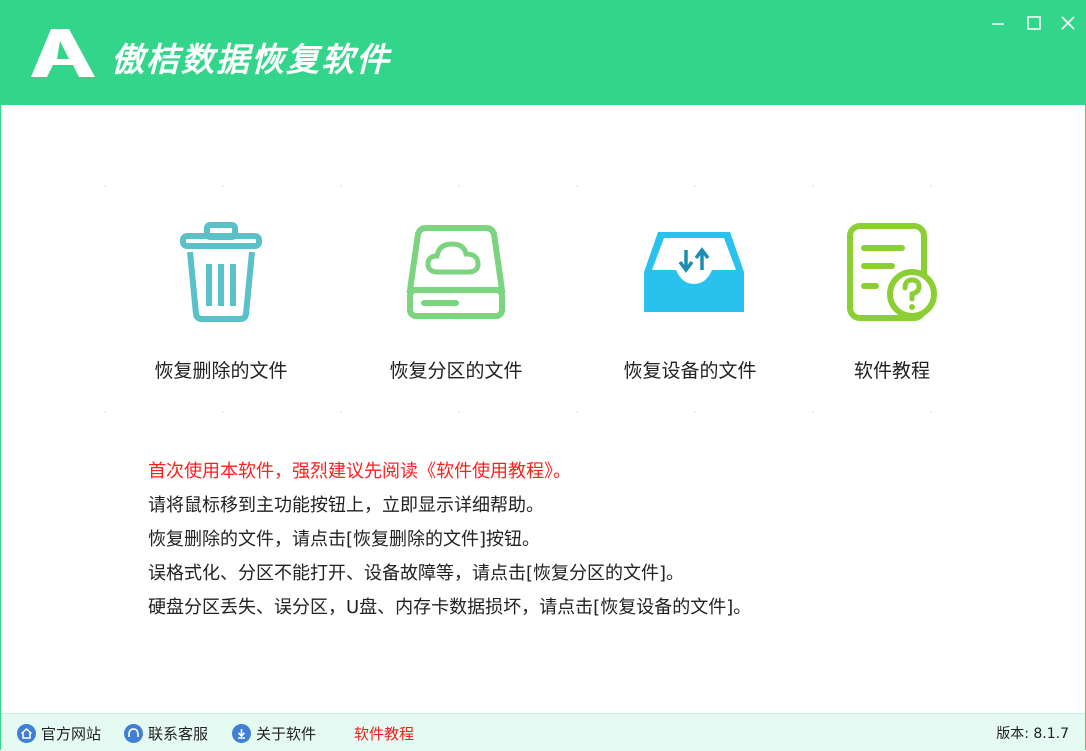 The image size is (1086, 751). Describe the element at coordinates (692, 277) in the screenshot. I see `device-transfer-icon` at that location.